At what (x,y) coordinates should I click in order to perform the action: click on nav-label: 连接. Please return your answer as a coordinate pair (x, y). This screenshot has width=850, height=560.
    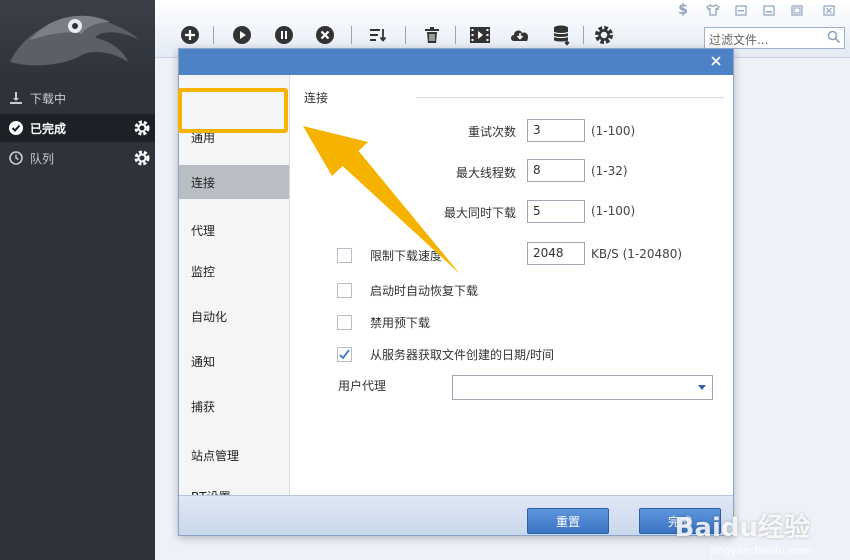
    Looking at the image, I should click on (203, 182).